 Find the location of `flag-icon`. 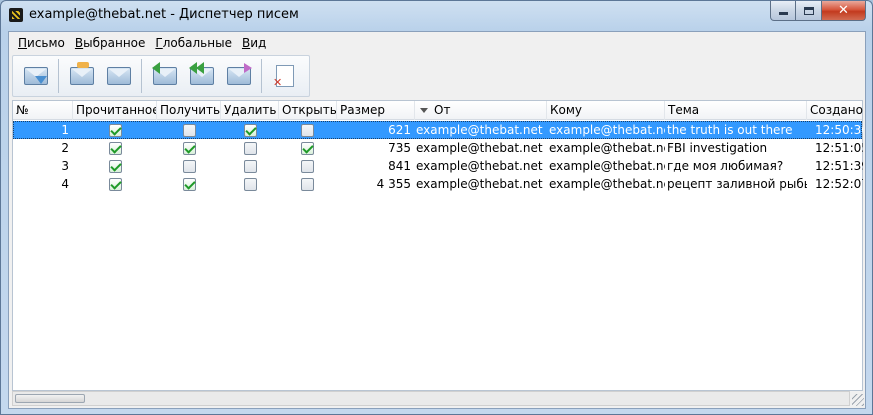

flag-icon is located at coordinates (83, 65).